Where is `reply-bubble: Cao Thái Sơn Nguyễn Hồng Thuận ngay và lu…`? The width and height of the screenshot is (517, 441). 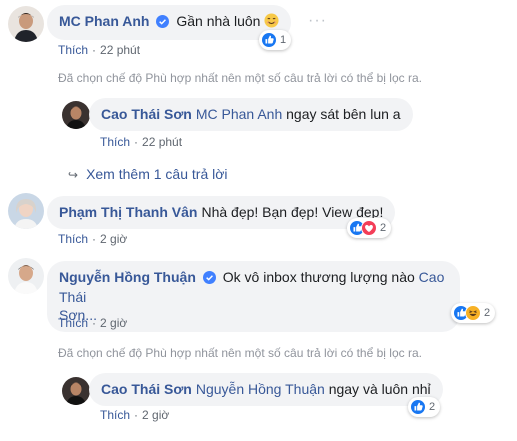
reply-bubble: Cao Thái Sơn Nguyễn Hồng Thuận ngay và lu… is located at coordinates (266, 389).